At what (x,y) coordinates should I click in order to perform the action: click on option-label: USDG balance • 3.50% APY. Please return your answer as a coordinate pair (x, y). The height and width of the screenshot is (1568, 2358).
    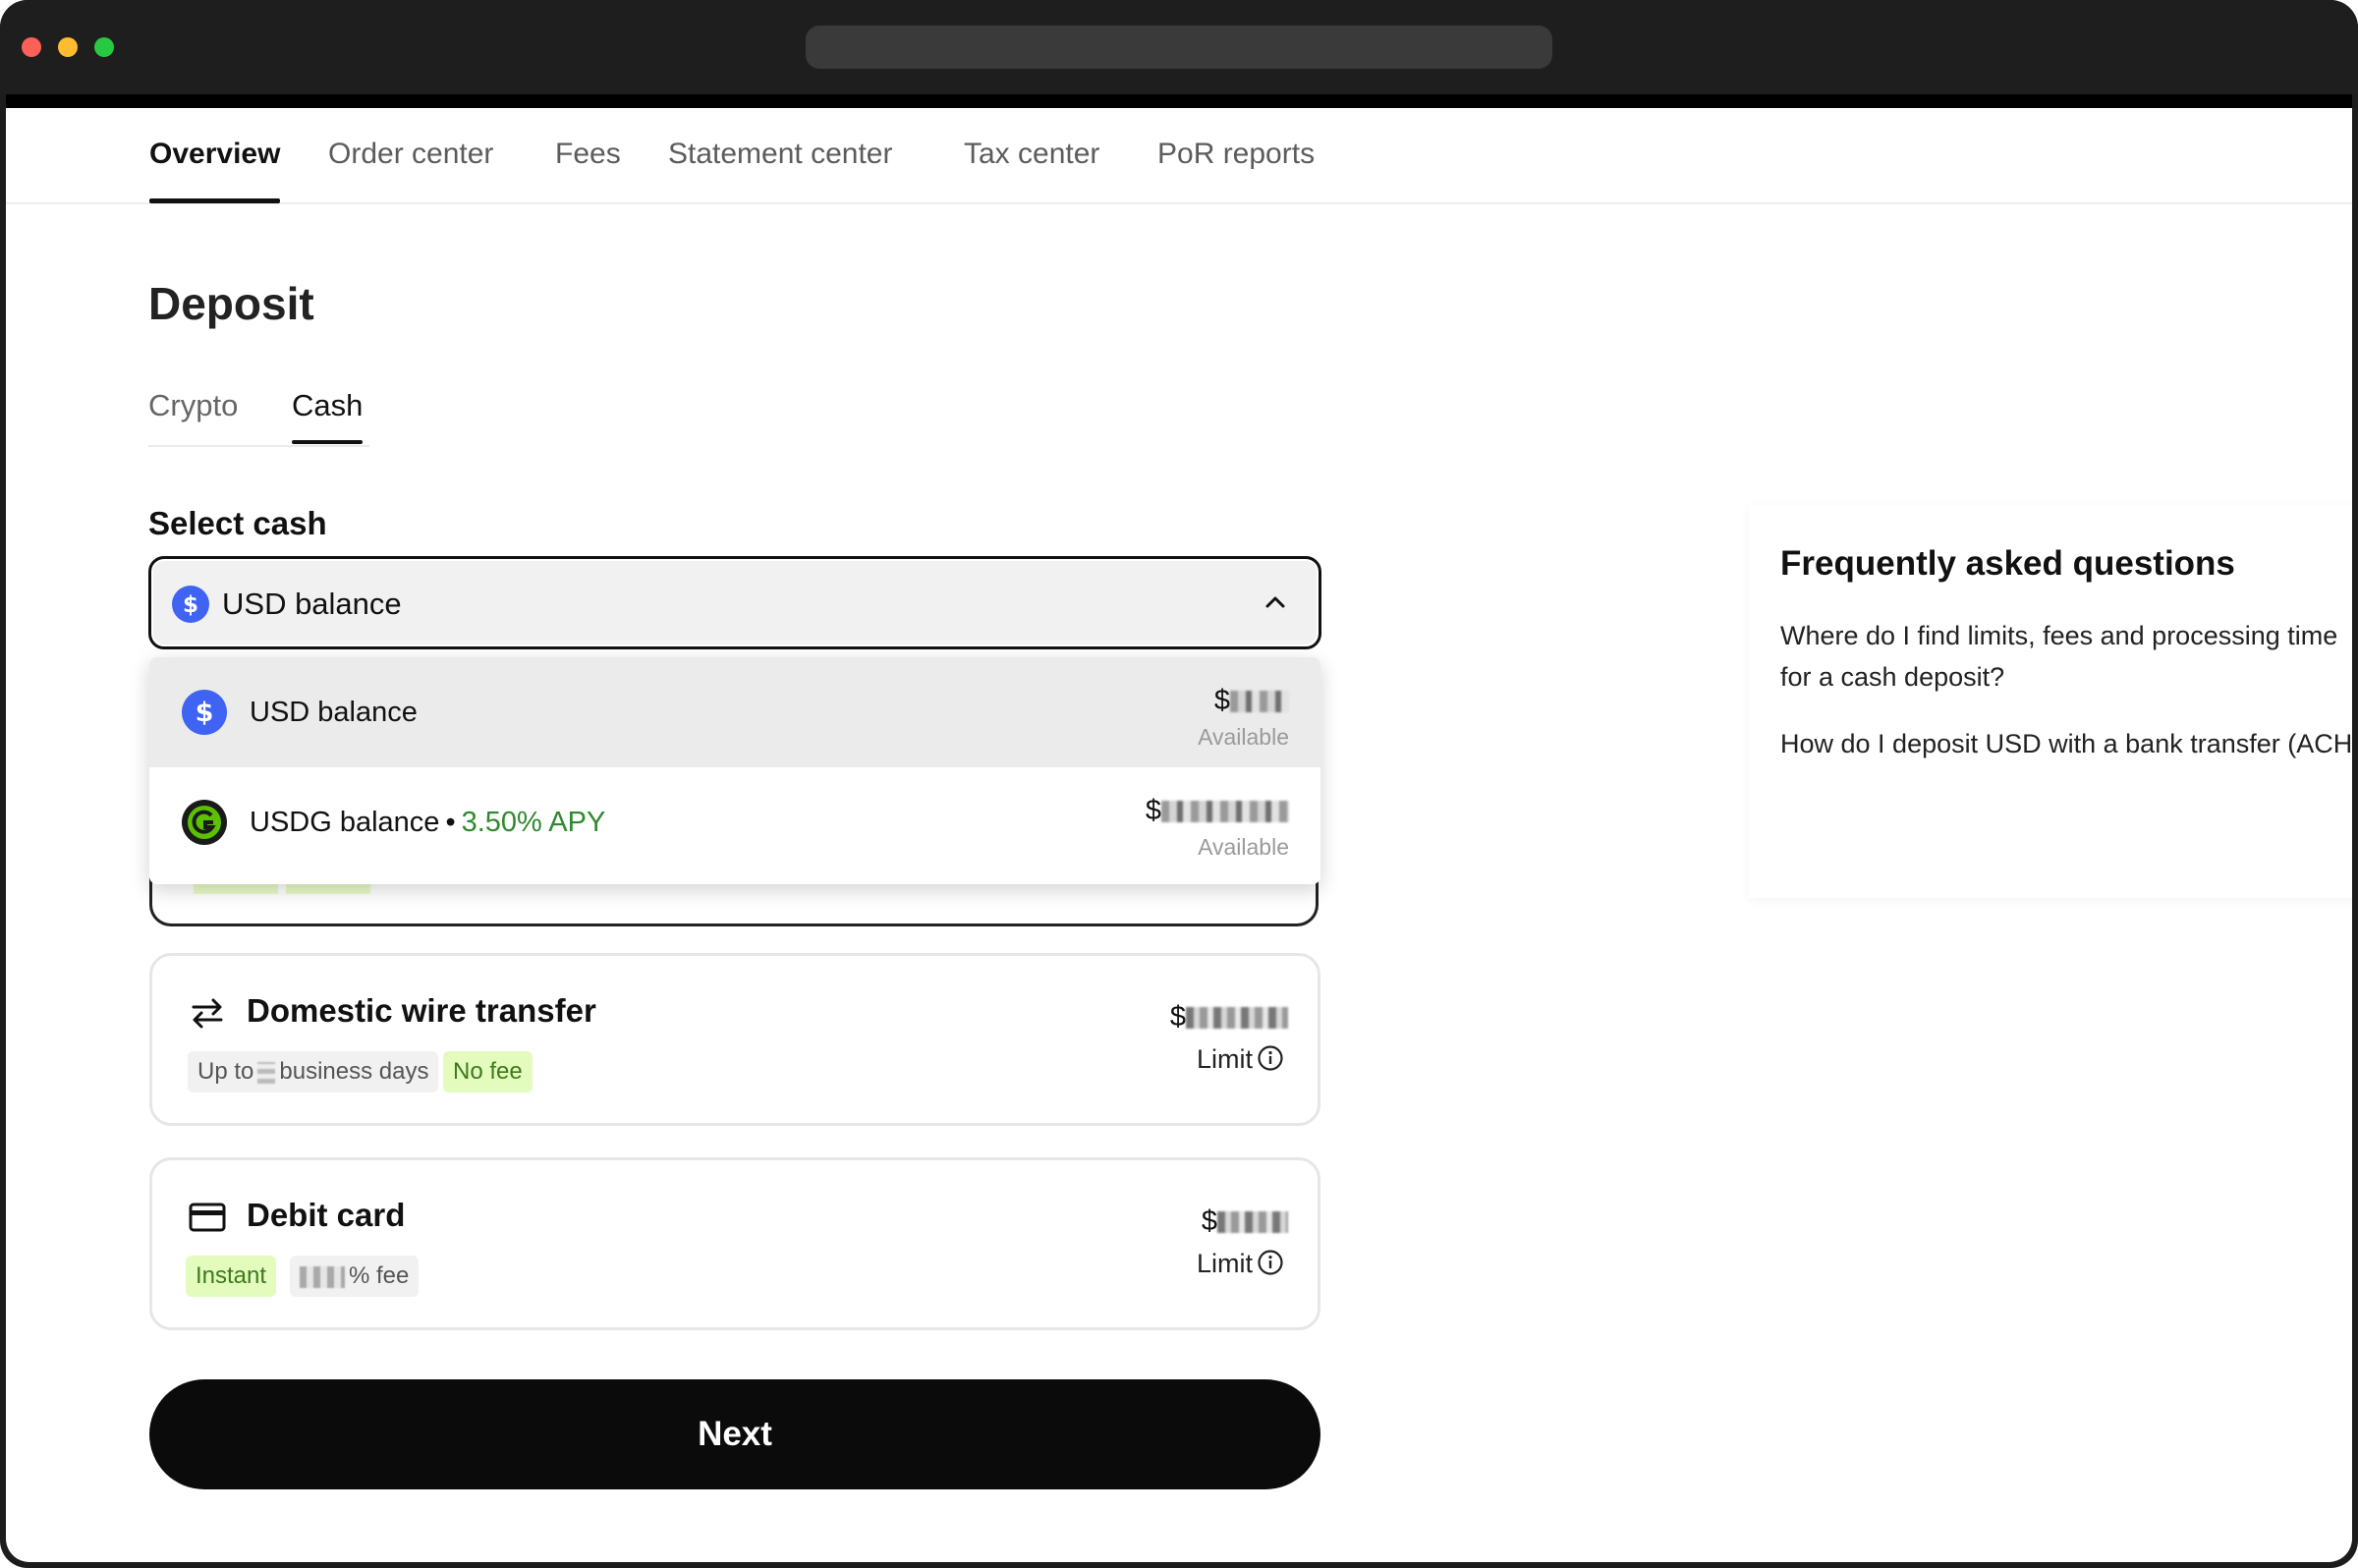
    Looking at the image, I should click on (428, 822).